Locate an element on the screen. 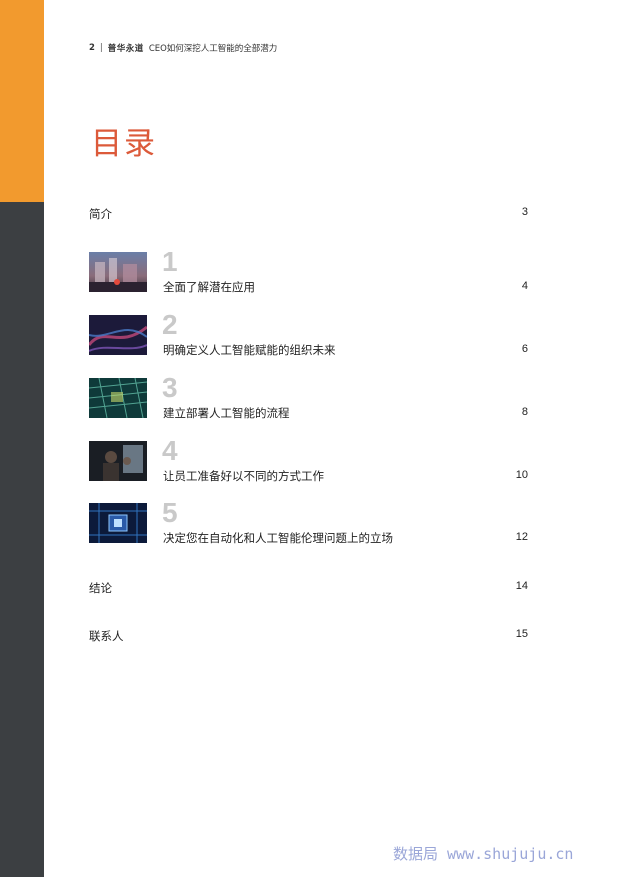 This screenshot has height=877, width=620. watermark: 数据局 www.shujuju.cn is located at coordinates (483, 854).